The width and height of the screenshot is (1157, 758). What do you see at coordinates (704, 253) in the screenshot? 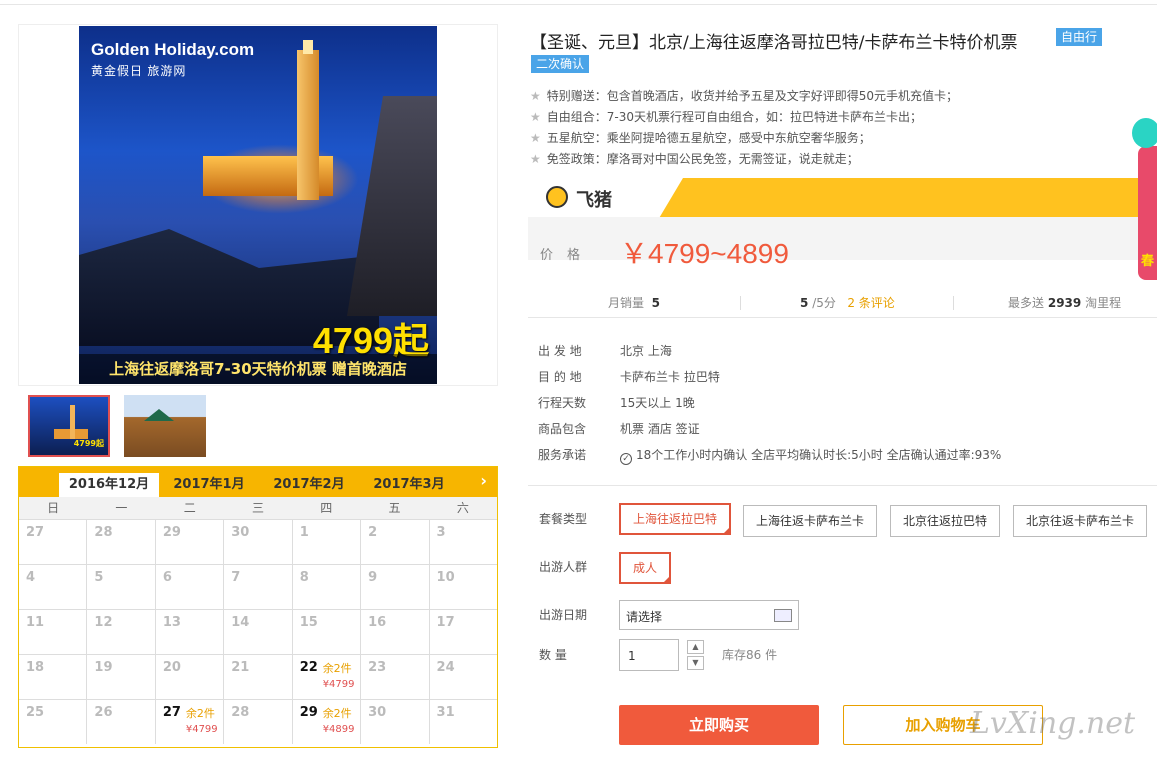
I see `price-value: ￥4799~4899` at bounding box center [704, 253].